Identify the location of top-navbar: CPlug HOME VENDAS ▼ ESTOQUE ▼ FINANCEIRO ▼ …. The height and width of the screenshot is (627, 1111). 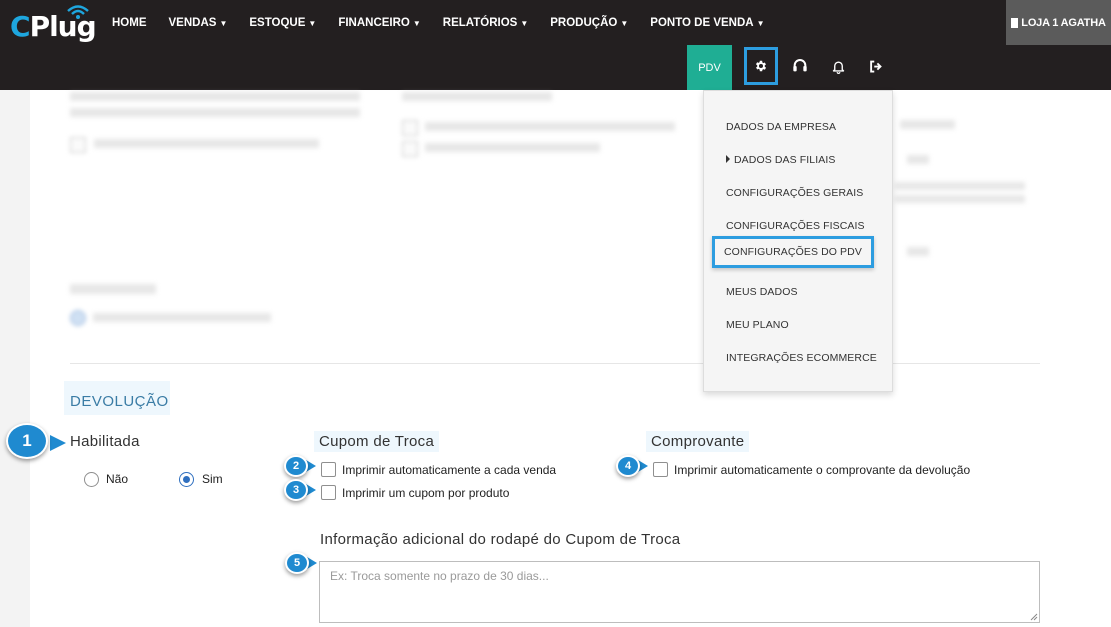
(555, 45).